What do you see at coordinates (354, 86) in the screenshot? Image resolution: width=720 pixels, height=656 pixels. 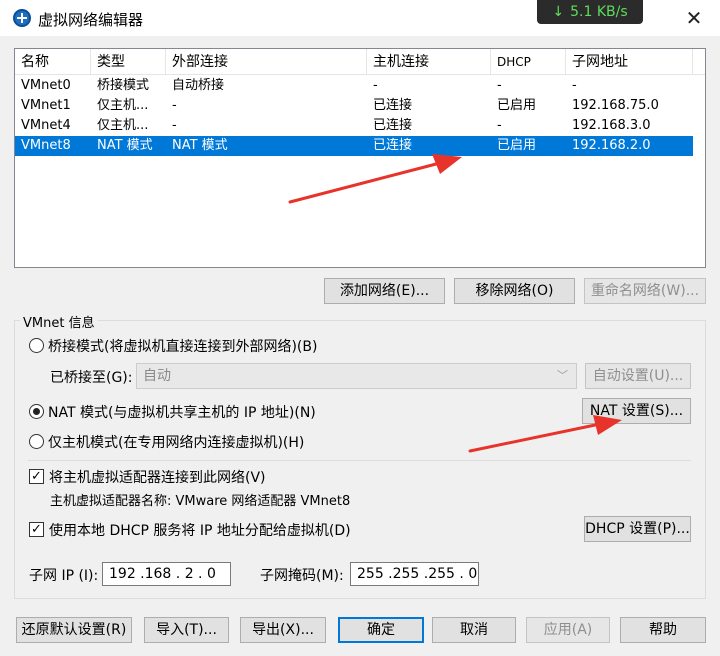 I see `table-row: VMnet0 桥接模式 自动桥接 - - -` at bounding box center [354, 86].